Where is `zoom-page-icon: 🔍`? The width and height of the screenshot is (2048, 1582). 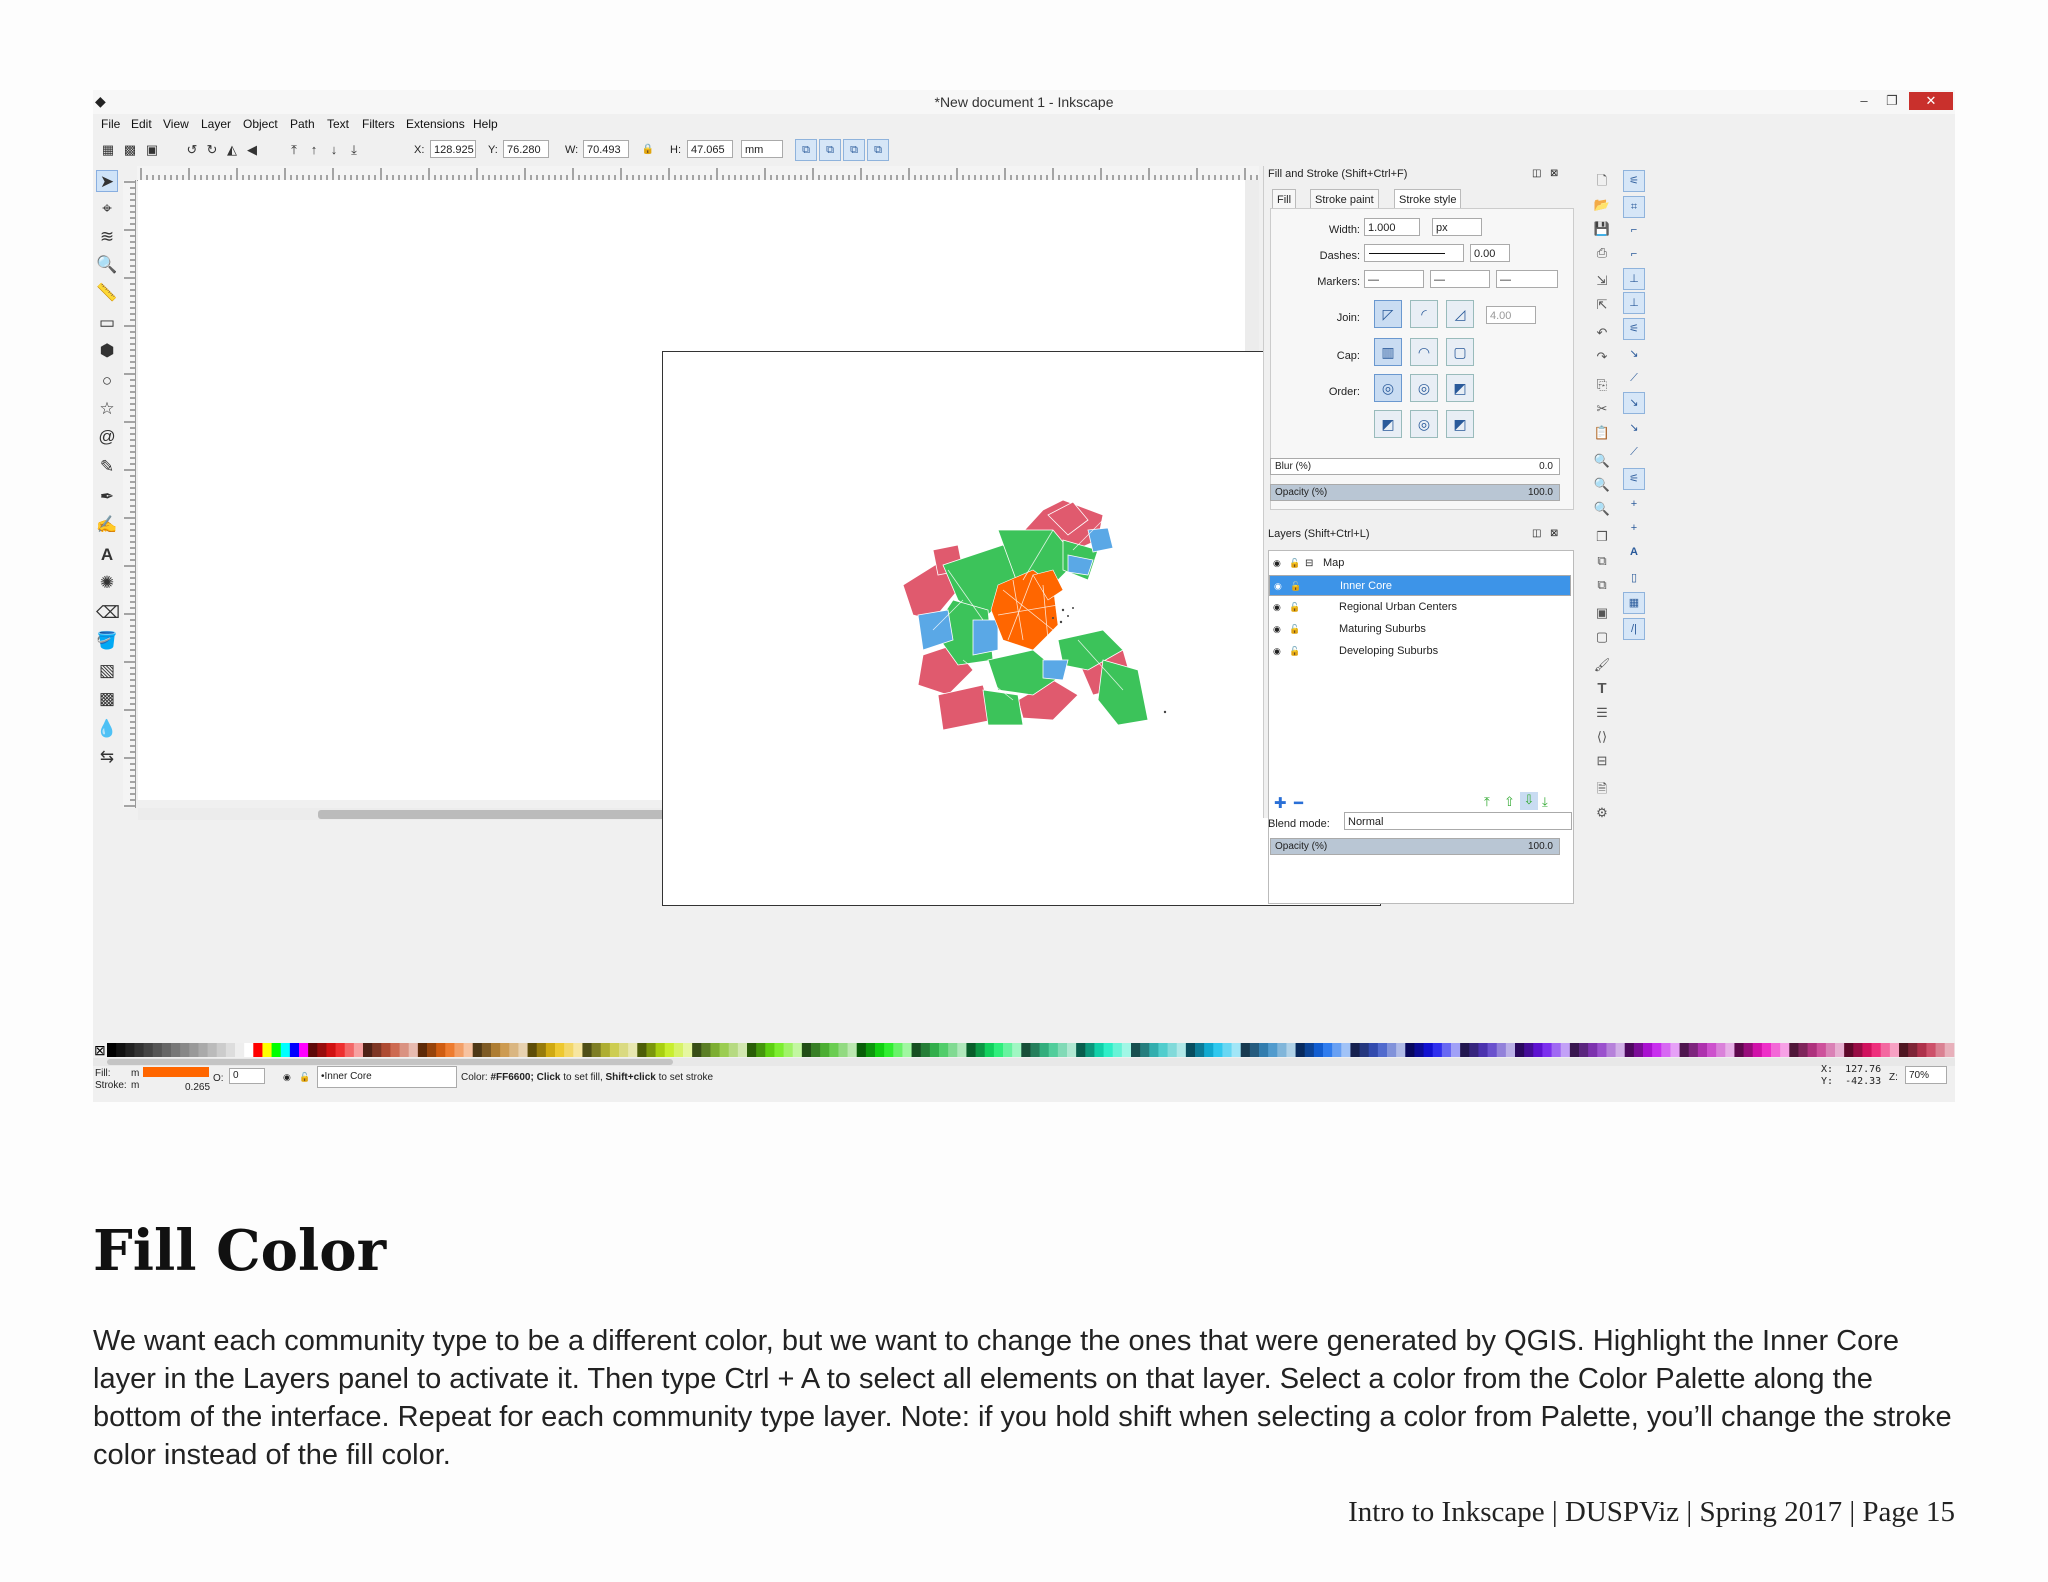 zoom-page-icon: 🔍 is located at coordinates (1602, 509).